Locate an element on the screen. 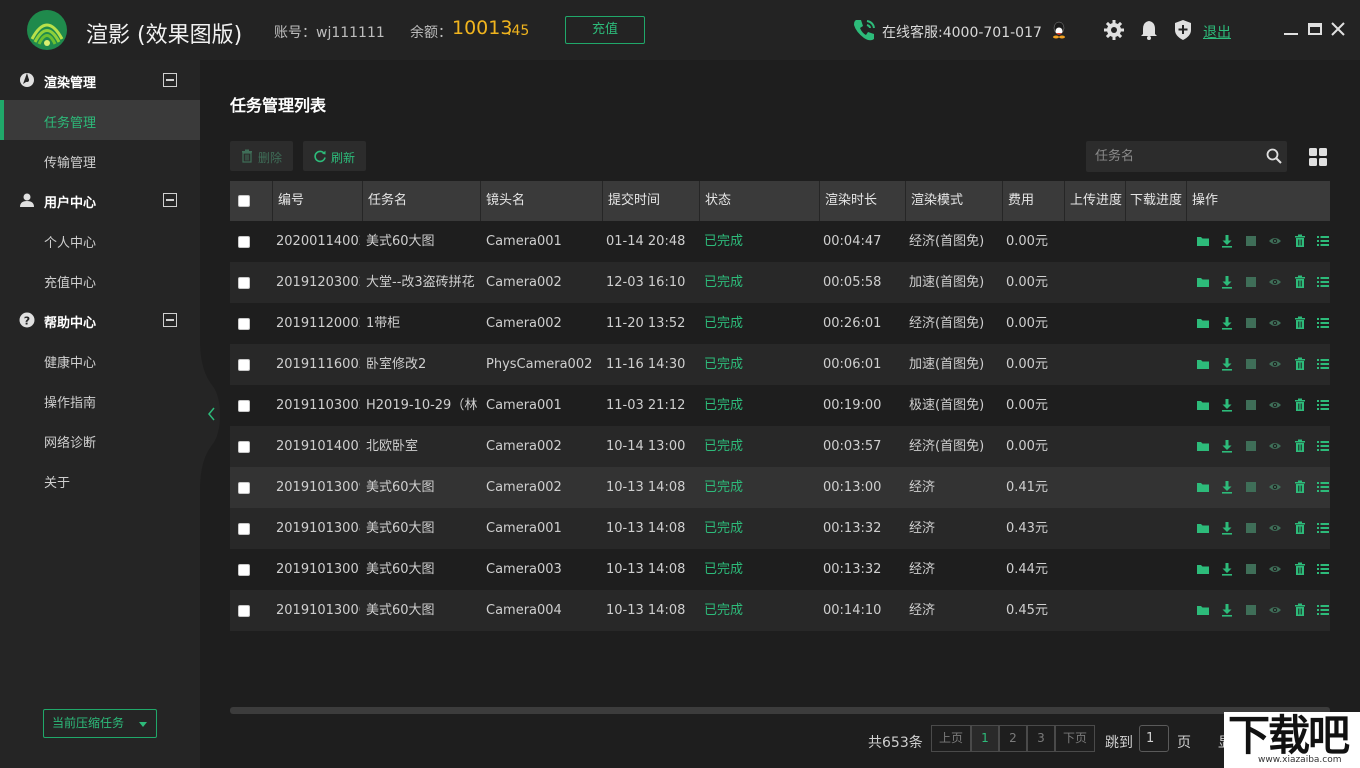 This screenshot has height=768, width=1360. minimize-icon is located at coordinates (1291, 29).